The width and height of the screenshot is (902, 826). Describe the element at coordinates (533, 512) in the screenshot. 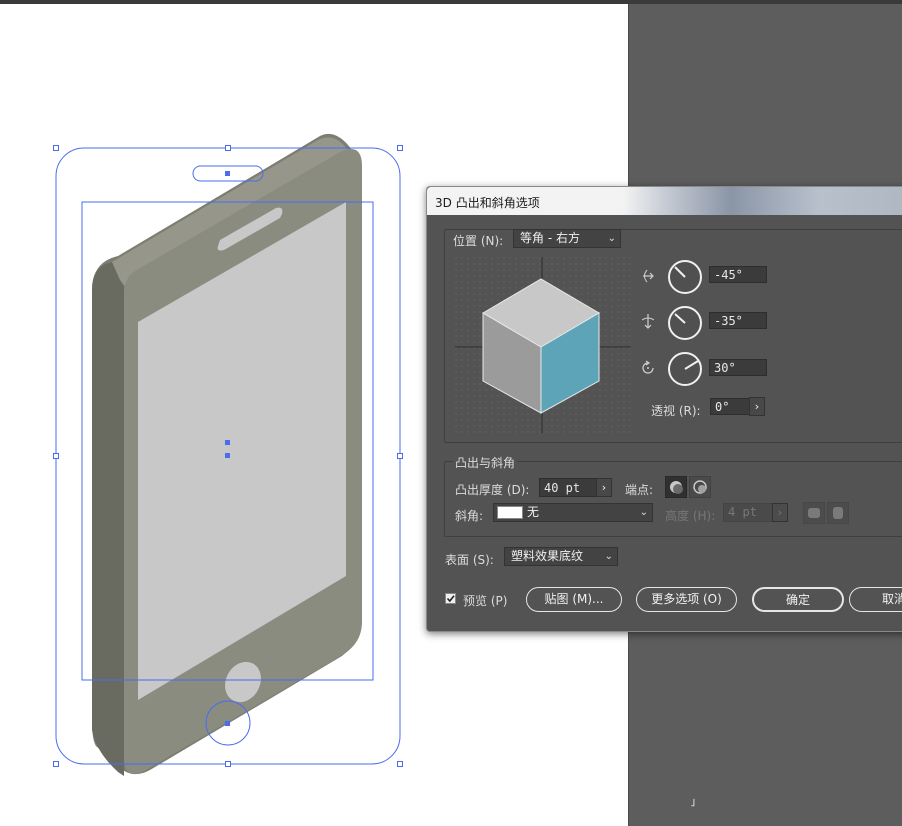

I see `bevel-value: 无` at that location.